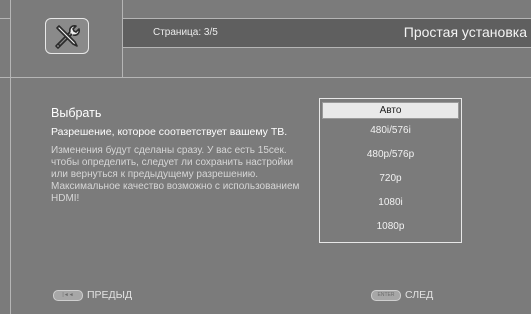 Image resolution: width=531 pixels, height=314 pixels. I want to click on next-button: ENTER СЛЕД, so click(402, 295).